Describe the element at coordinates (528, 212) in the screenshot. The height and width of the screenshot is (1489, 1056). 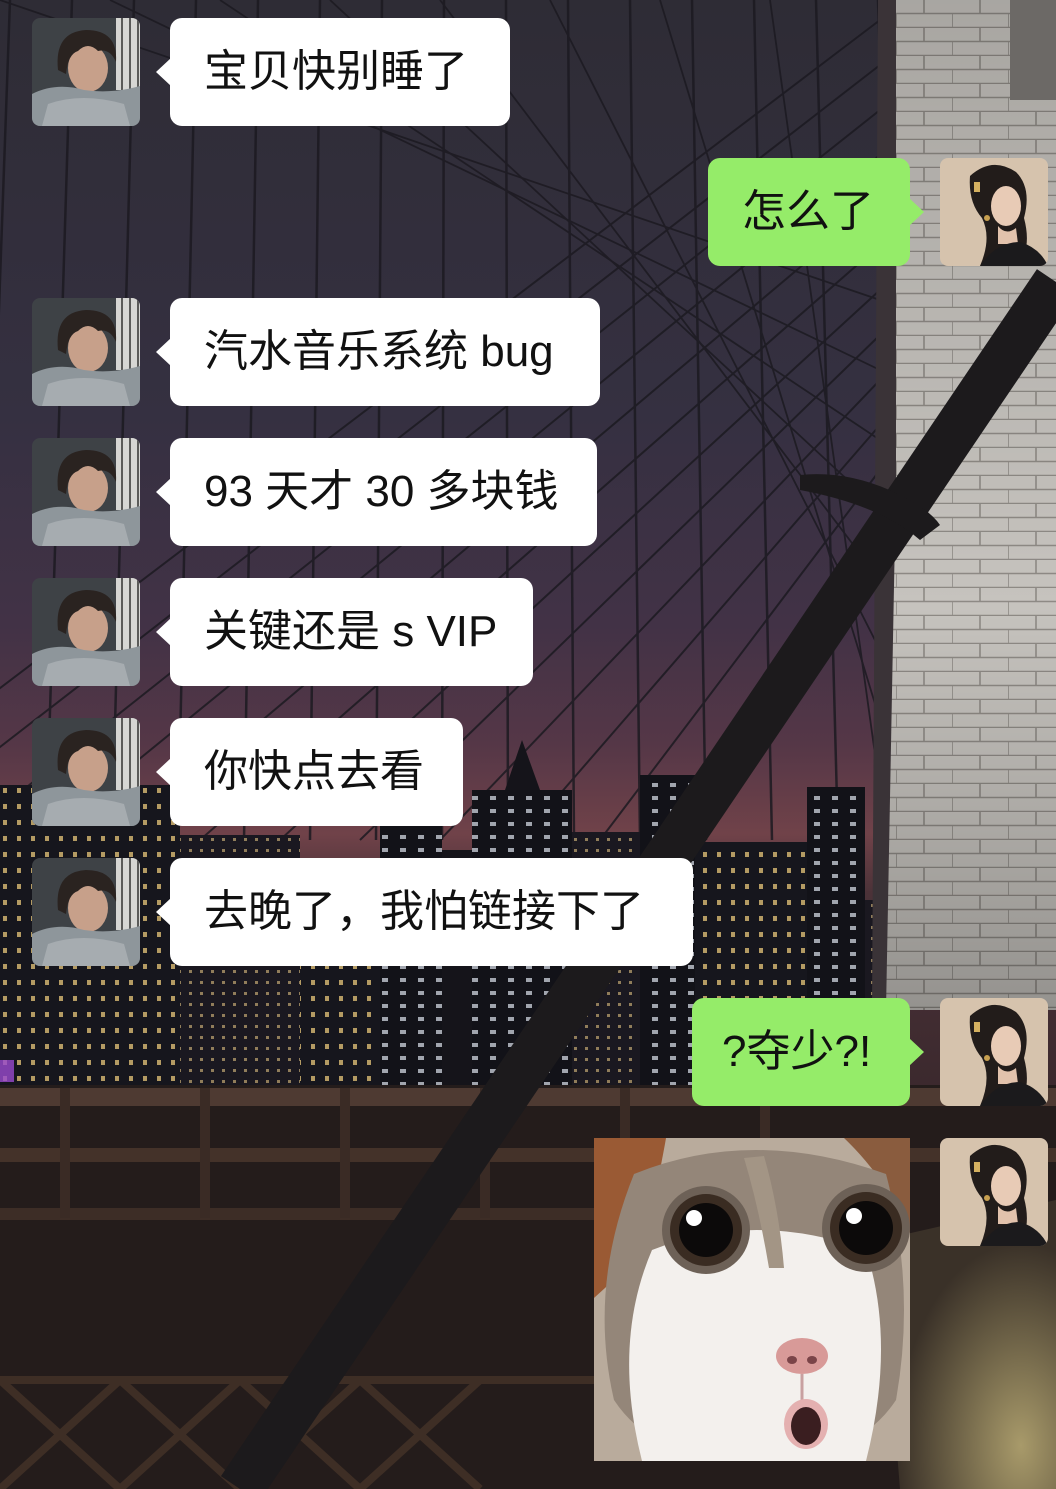
I see `message-row: 怎么了` at that location.